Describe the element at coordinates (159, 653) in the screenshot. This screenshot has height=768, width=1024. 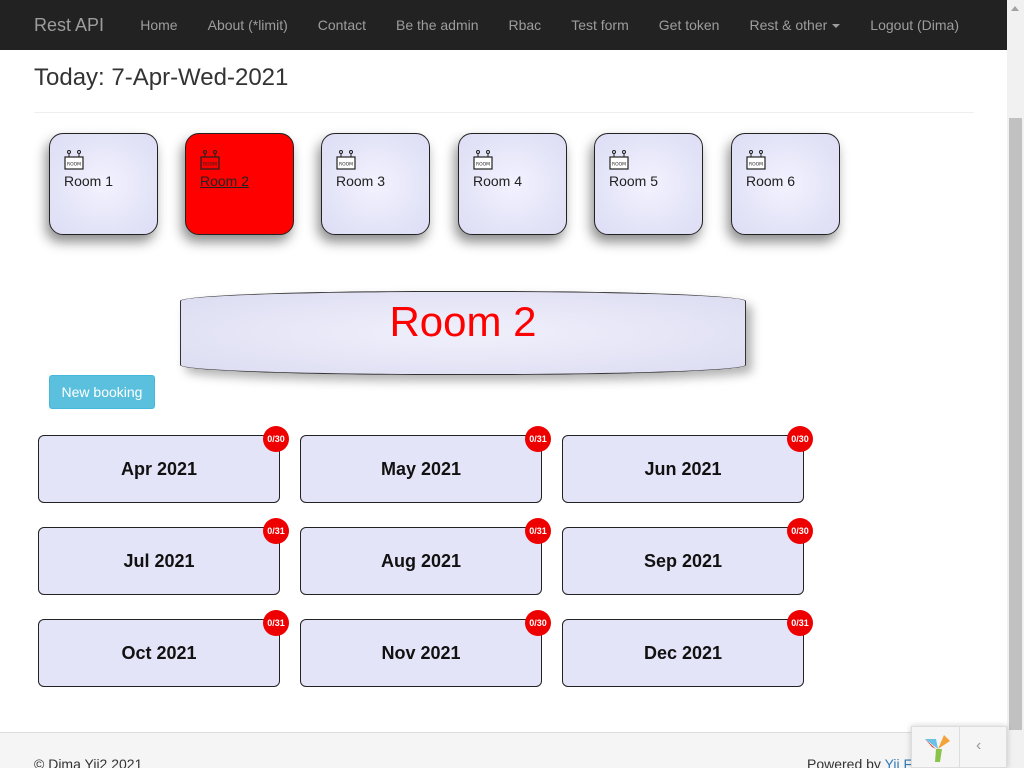
I see `month-name: Oct 2021` at that location.